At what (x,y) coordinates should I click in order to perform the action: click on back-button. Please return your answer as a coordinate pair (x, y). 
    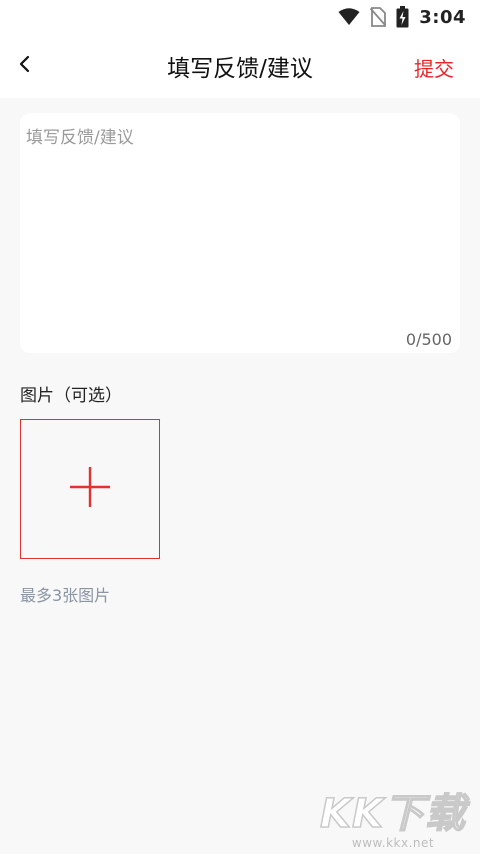
    Looking at the image, I should click on (24, 66).